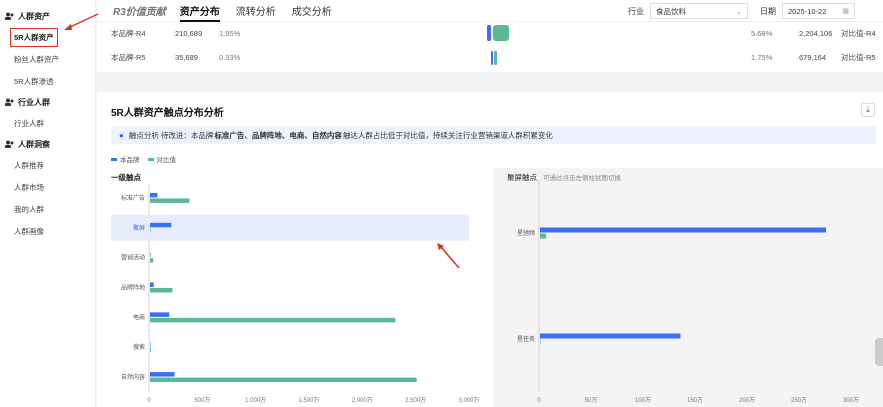 The height and width of the screenshot is (407, 883). I want to click on annotation-arrow-sidebar, so click(83, 21).